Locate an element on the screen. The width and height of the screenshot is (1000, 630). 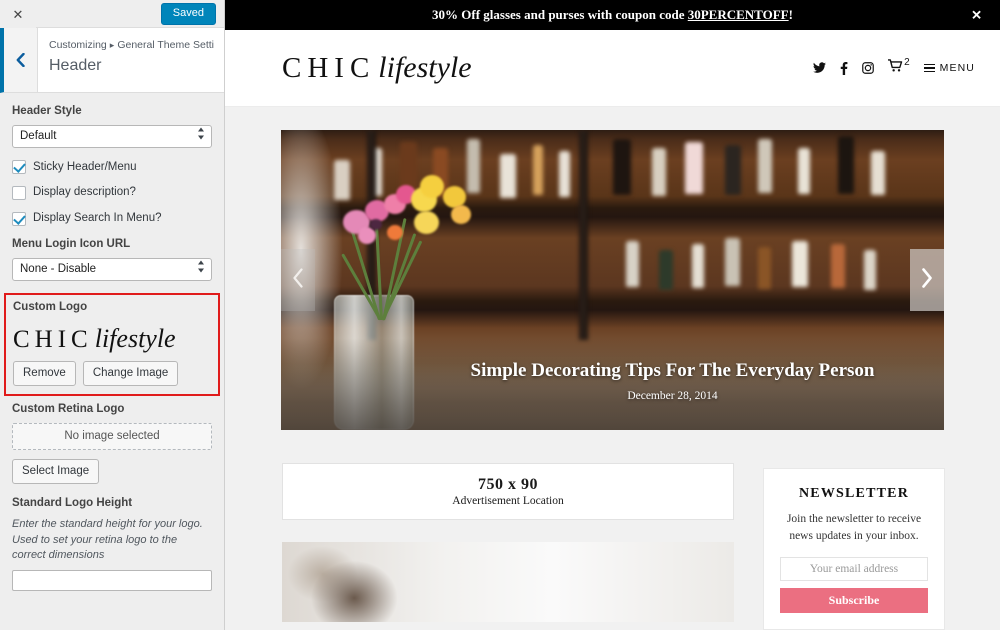
menu-login-label: Menu Login Icon URL is located at coordinates (71, 244).